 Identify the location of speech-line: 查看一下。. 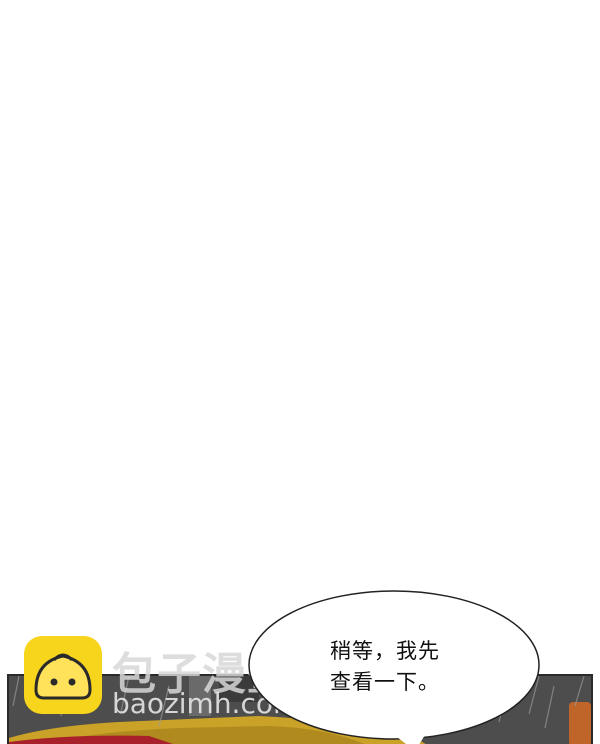
(385, 682).